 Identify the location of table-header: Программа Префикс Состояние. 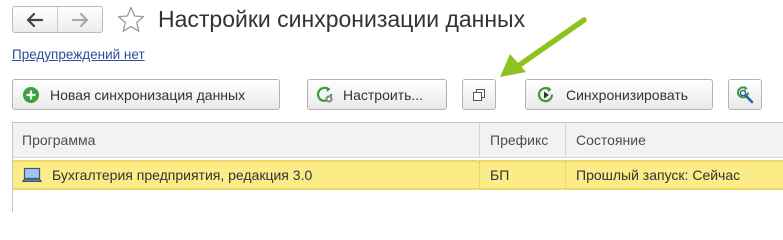
(398, 140).